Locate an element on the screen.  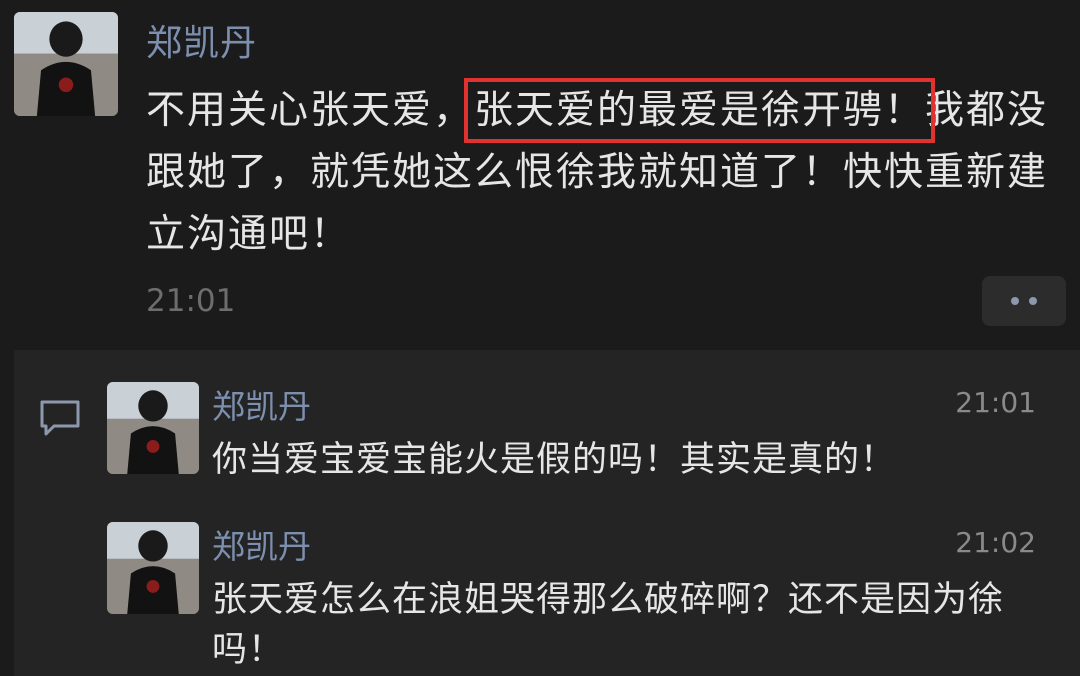
comment-text: 张天爱怎么在浪姐哭得那么破碎啊？还不是因为徐吗！ is located at coordinates (608, 625).